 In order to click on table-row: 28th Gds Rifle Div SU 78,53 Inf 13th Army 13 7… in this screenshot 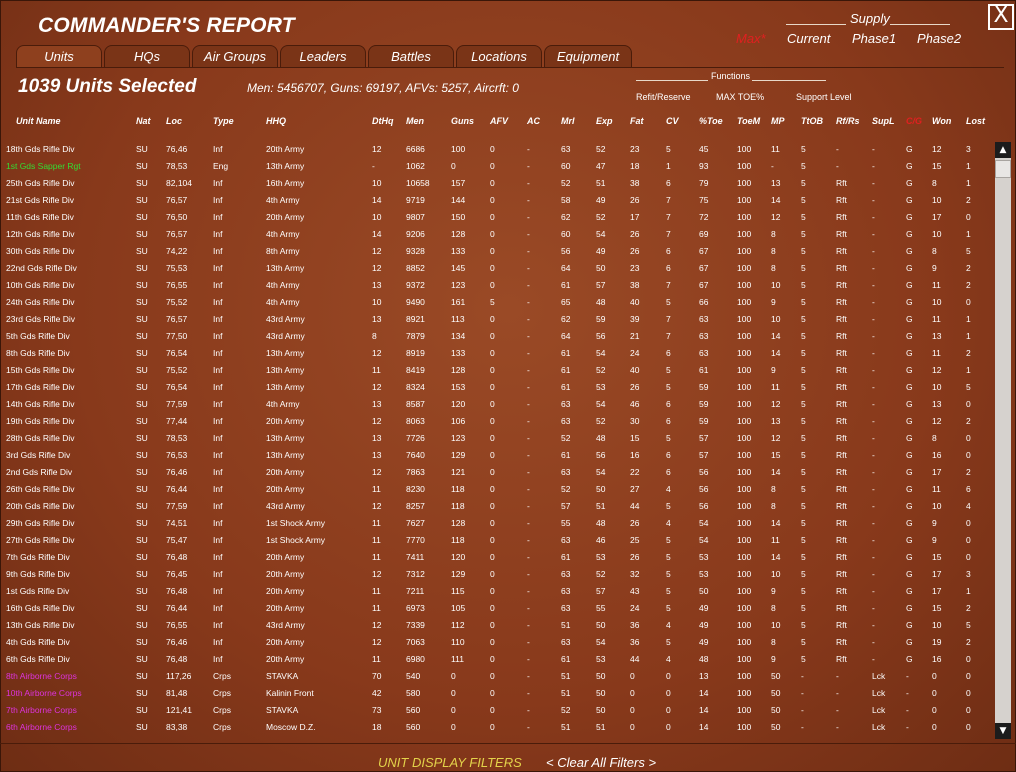, I will do `click(495, 437)`.